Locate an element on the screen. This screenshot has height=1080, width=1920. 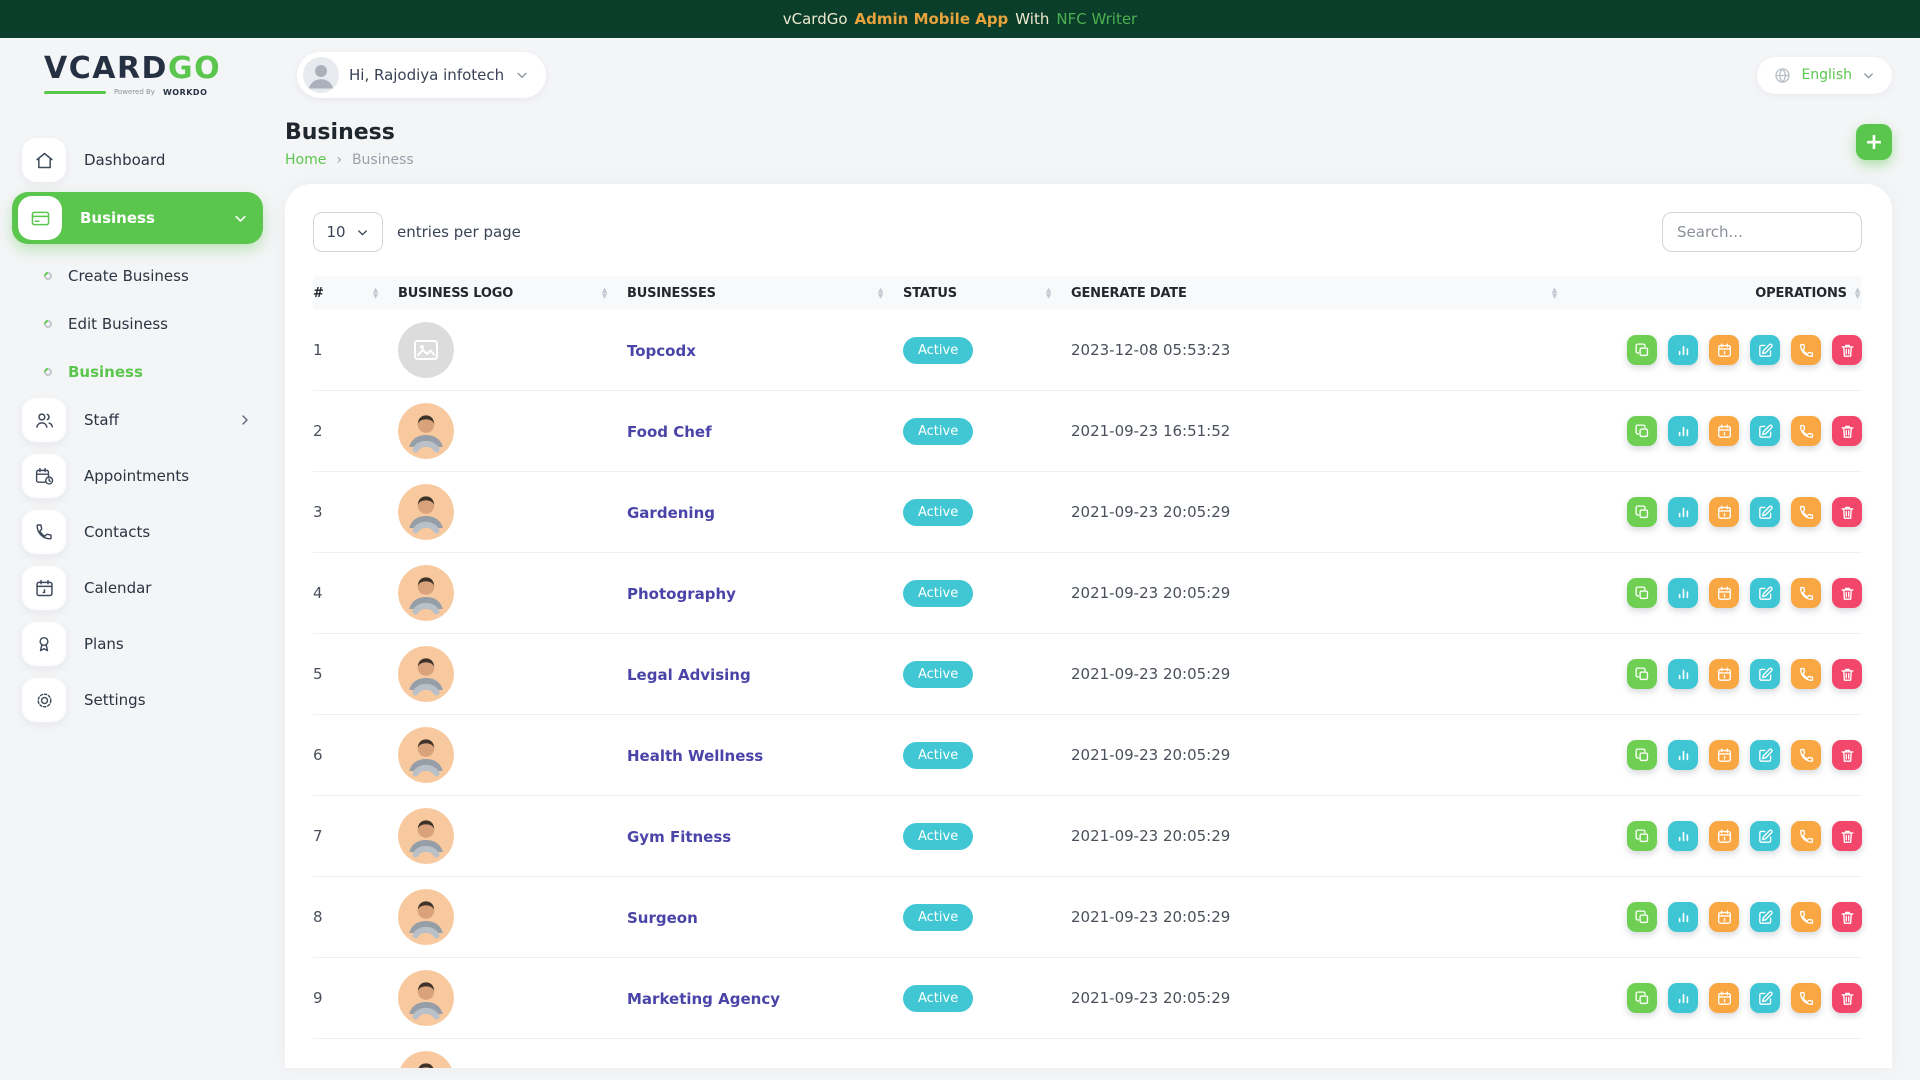
search-input is located at coordinates (1762, 232).